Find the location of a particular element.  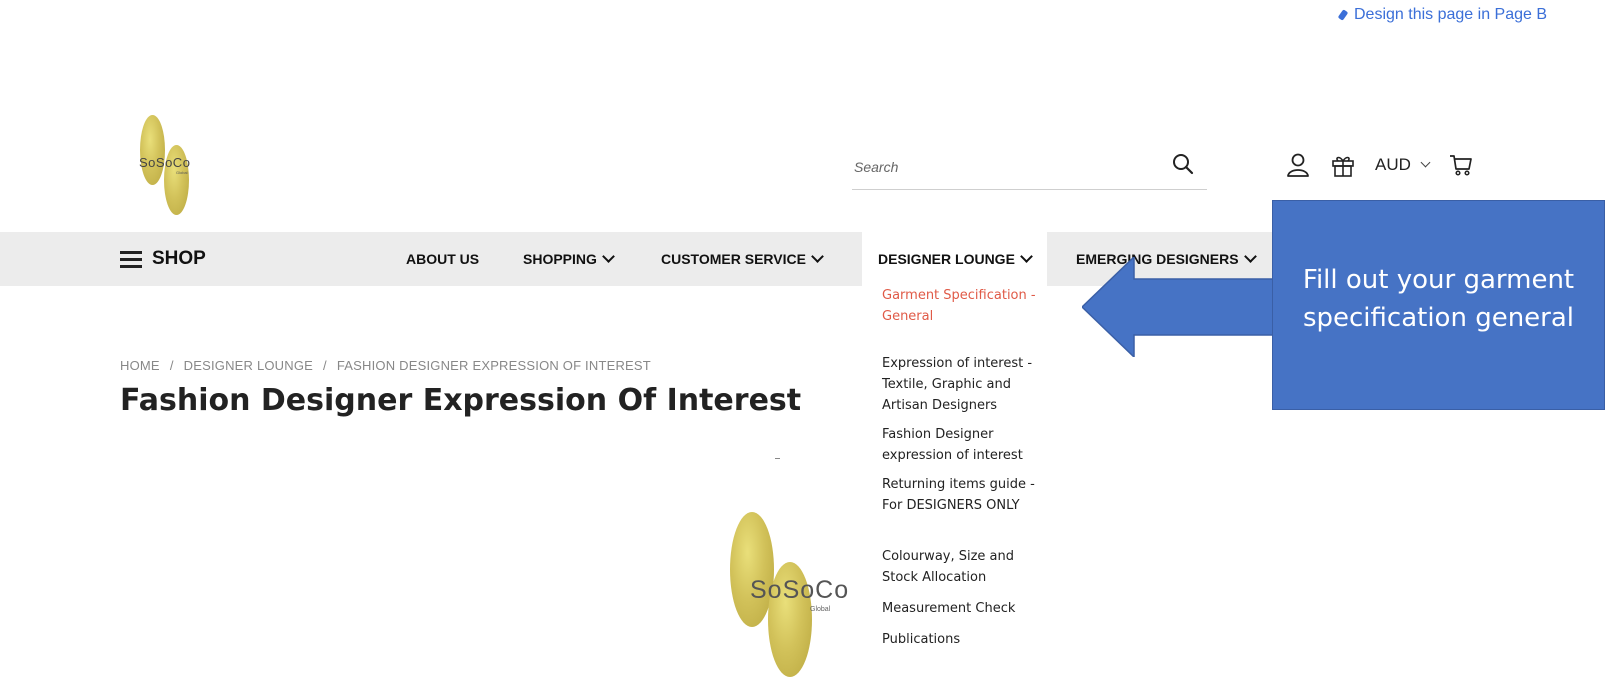

design-page-link-label: Design this page in Page B is located at coordinates (1451, 14).